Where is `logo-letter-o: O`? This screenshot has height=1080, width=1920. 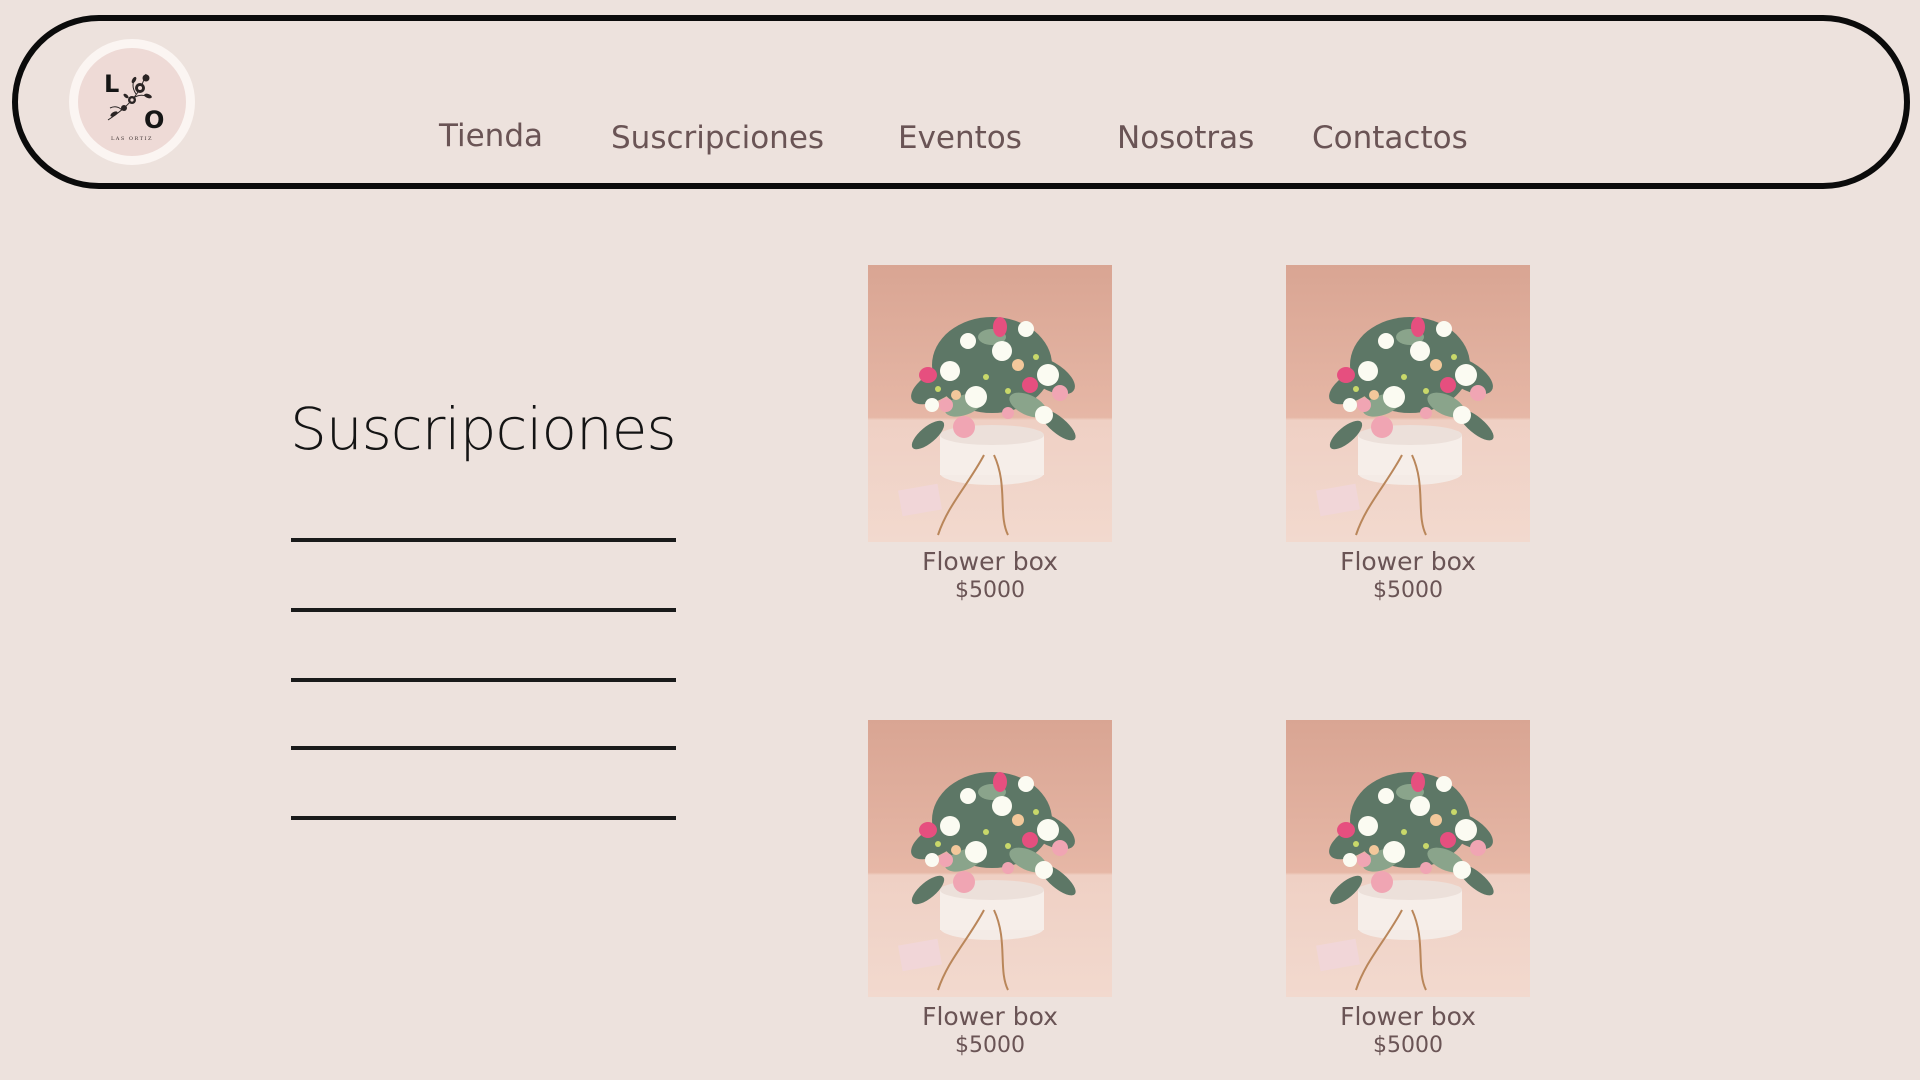
logo-letter-o: O is located at coordinates (154, 120).